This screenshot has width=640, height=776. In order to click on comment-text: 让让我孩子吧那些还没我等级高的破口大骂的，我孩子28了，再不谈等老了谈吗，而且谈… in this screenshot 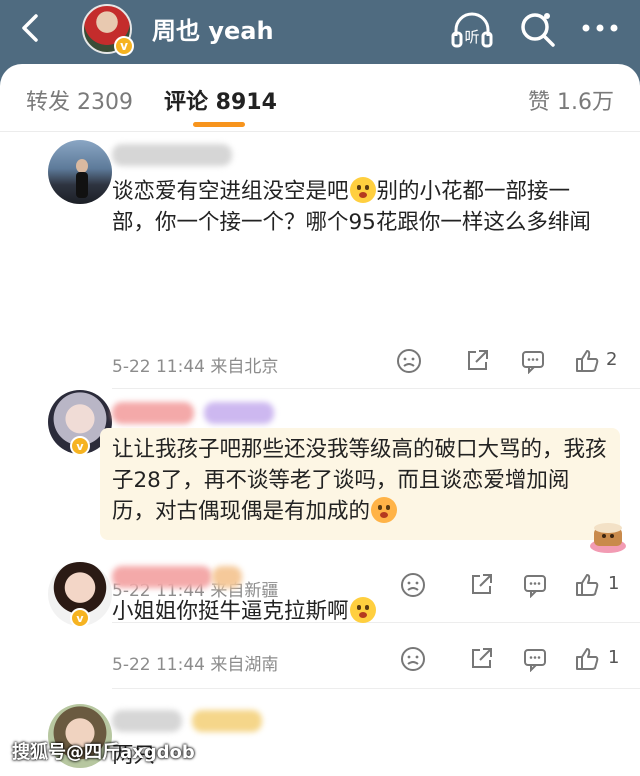, I will do `click(362, 480)`.